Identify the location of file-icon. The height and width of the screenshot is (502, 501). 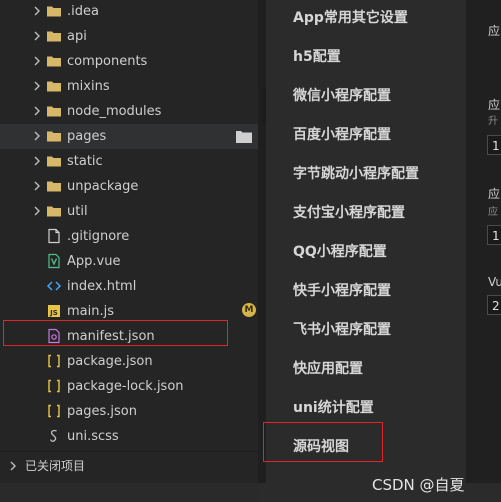
(54, 236).